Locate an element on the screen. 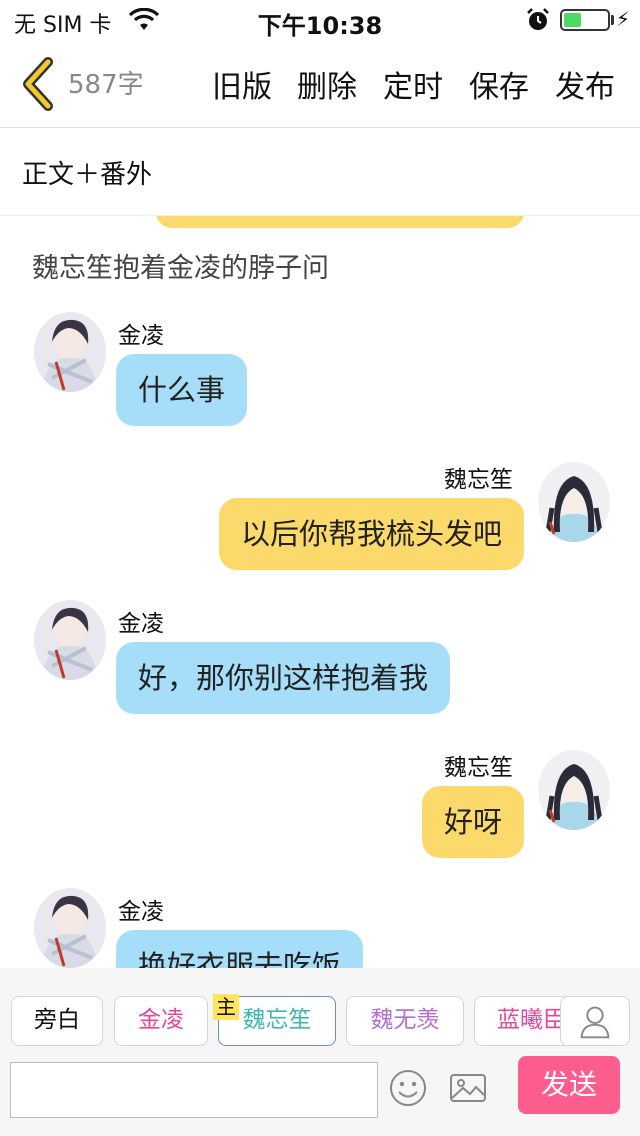 The image size is (640, 1136). person-icon is located at coordinates (595, 1021).